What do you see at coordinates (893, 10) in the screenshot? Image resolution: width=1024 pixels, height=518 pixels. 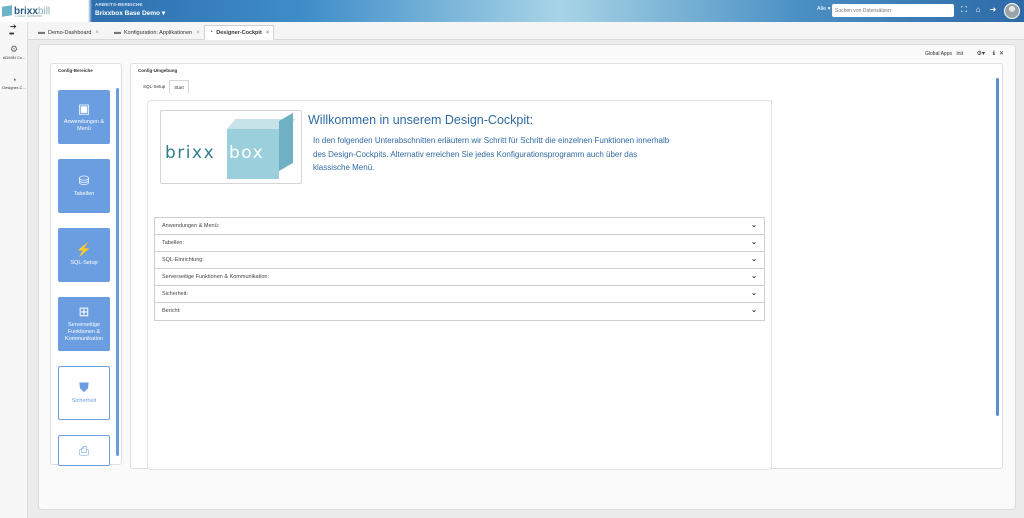 I see `search-input` at bounding box center [893, 10].